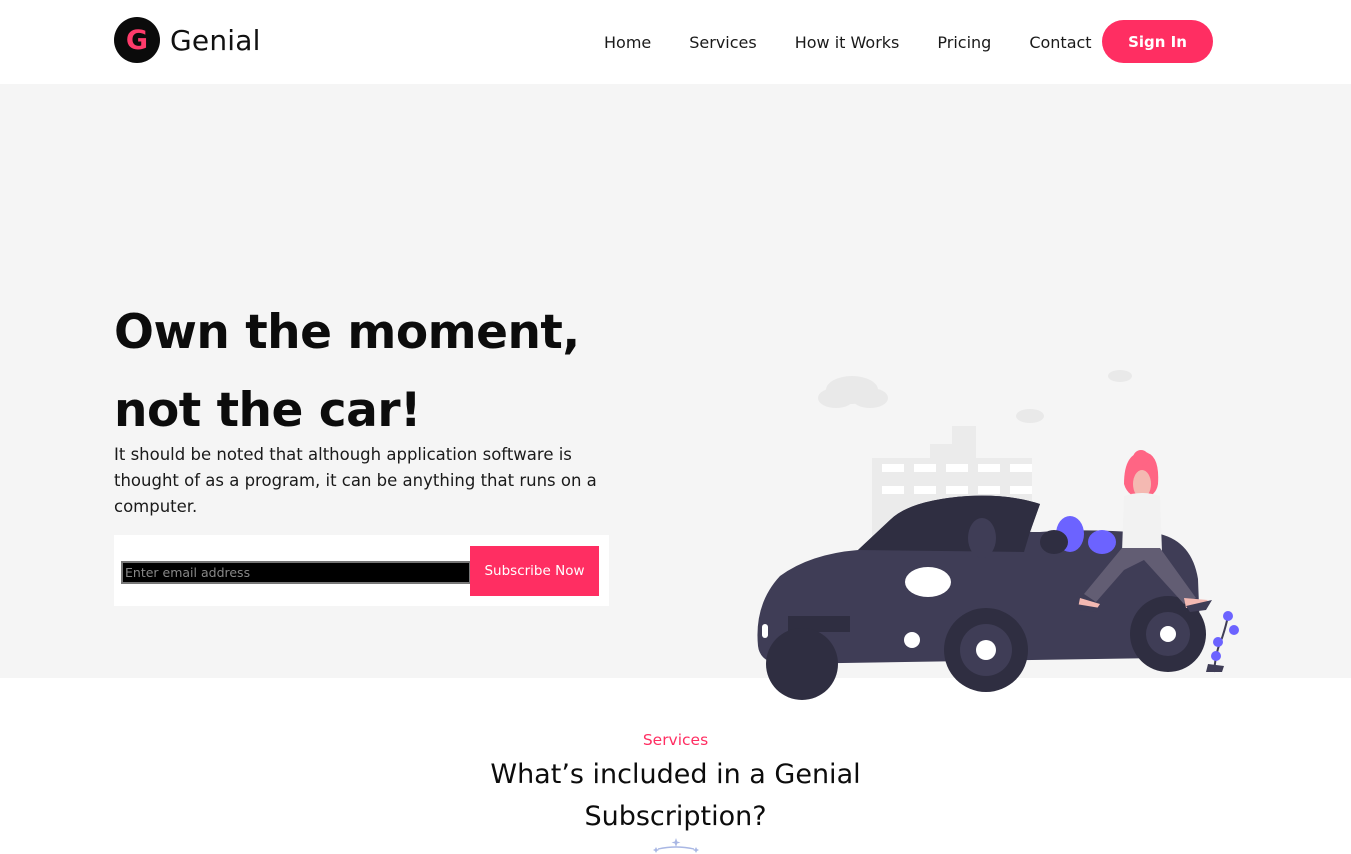  Describe the element at coordinates (267, 410) in the screenshot. I see `hero-title-line-2: not the car!` at that location.